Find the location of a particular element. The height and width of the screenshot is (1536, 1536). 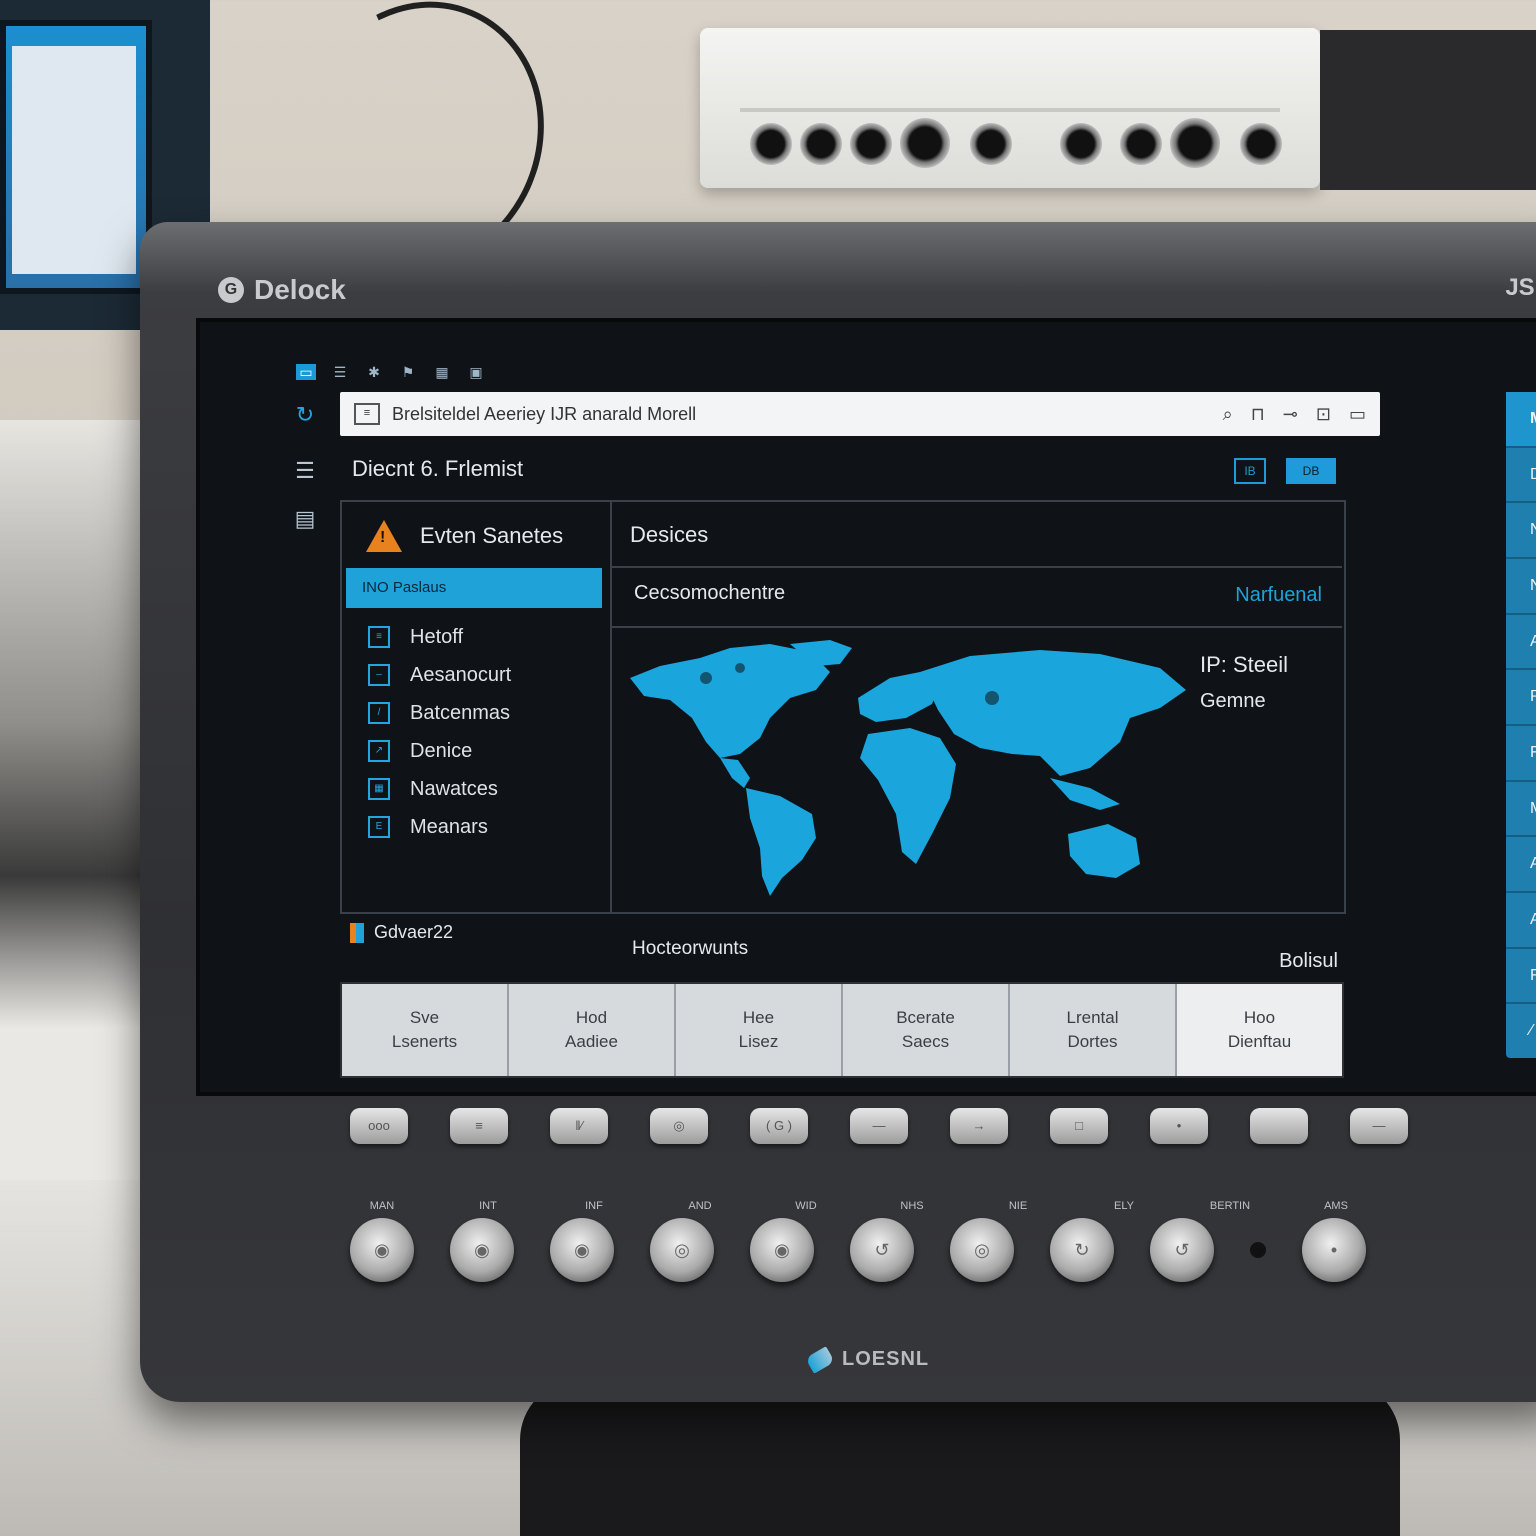

top-toolbar: ▭ ☰ ✱ ⚑ ▦ ▣ is located at coordinates (391, 372).